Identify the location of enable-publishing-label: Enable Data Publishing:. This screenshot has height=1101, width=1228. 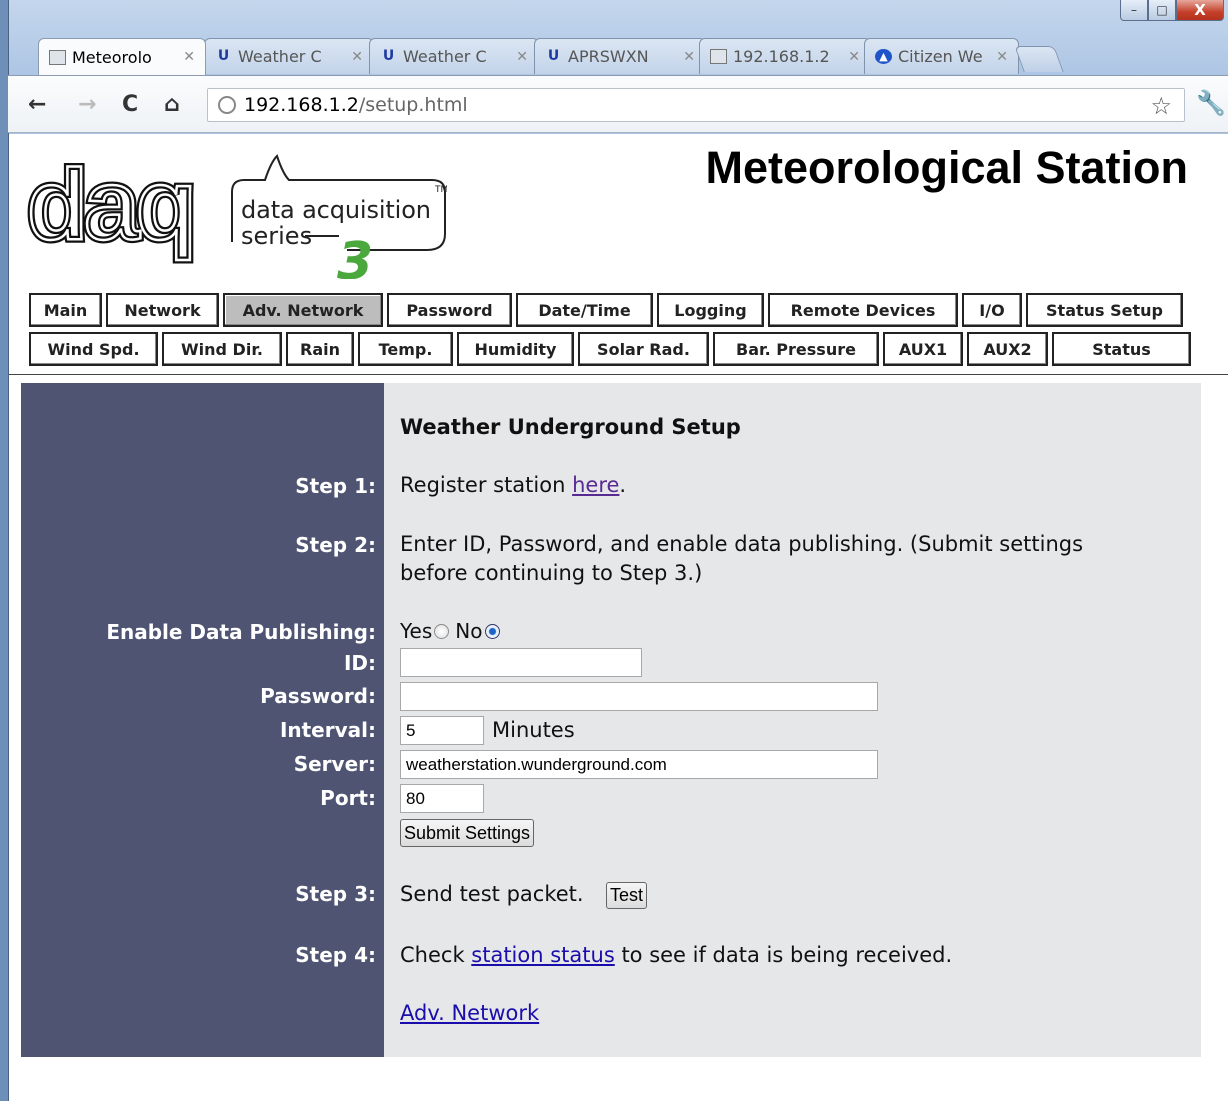
(241, 632).